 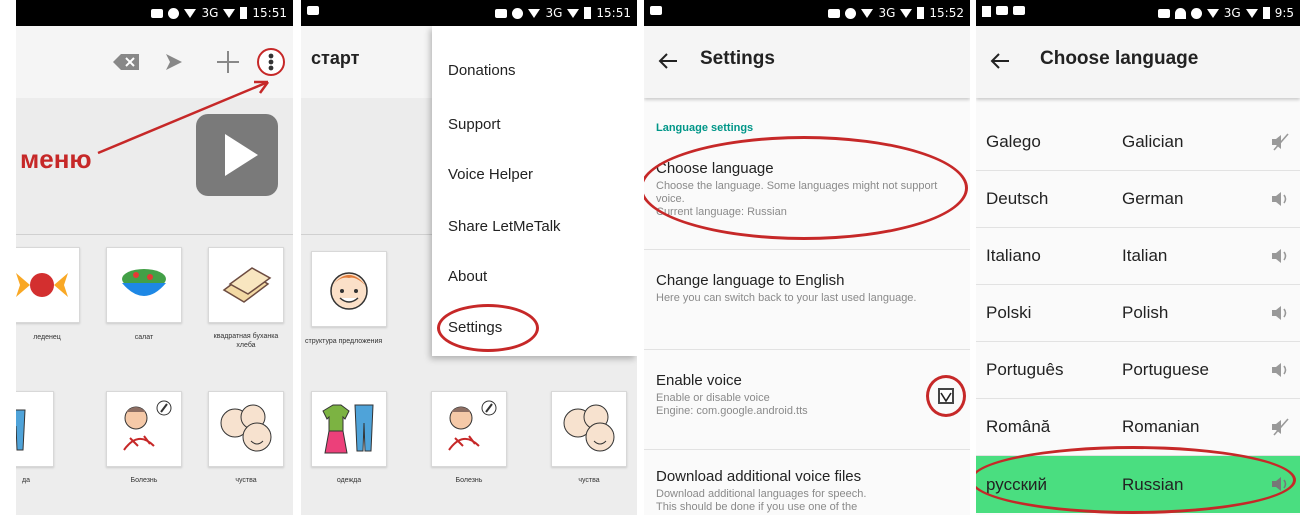 What do you see at coordinates (807, 62) in the screenshot?
I see `toolbar: Settings` at bounding box center [807, 62].